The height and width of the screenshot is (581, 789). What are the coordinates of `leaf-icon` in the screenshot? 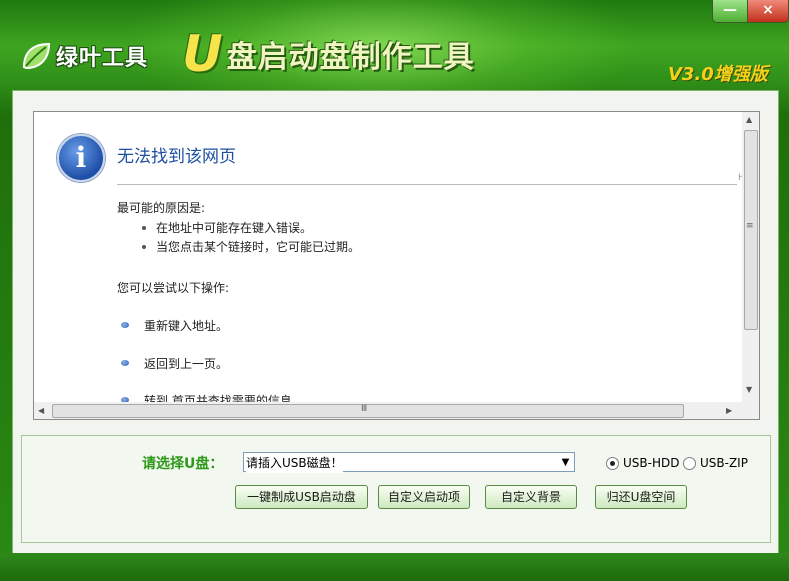 It's located at (36, 56).